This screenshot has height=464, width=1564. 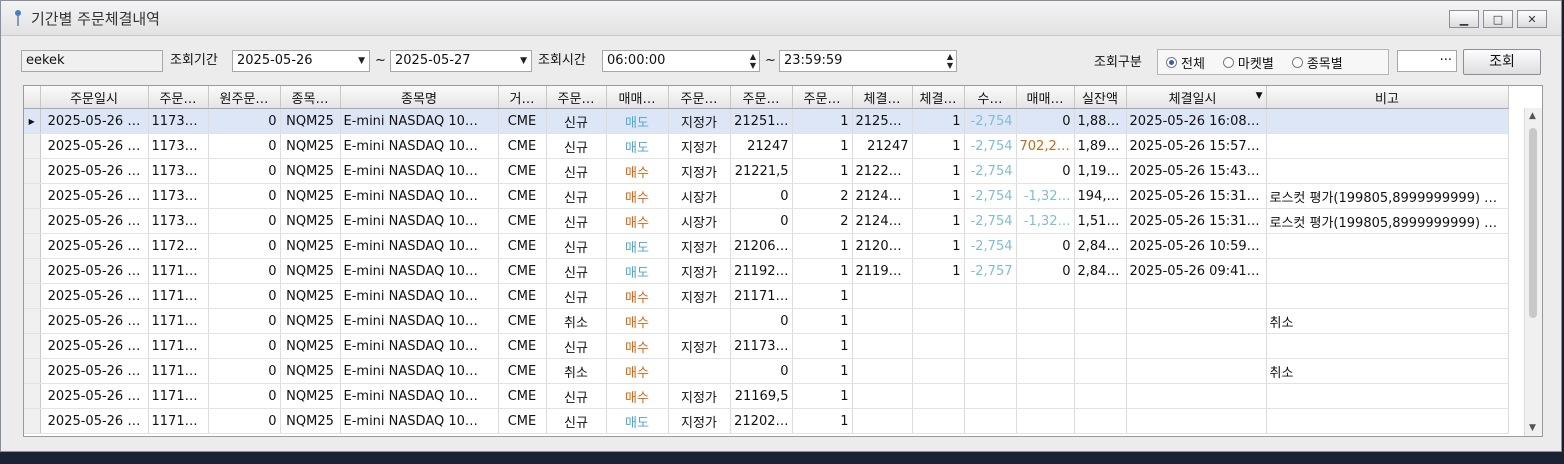 I want to click on account-field: eekek, so click(x=92, y=61).